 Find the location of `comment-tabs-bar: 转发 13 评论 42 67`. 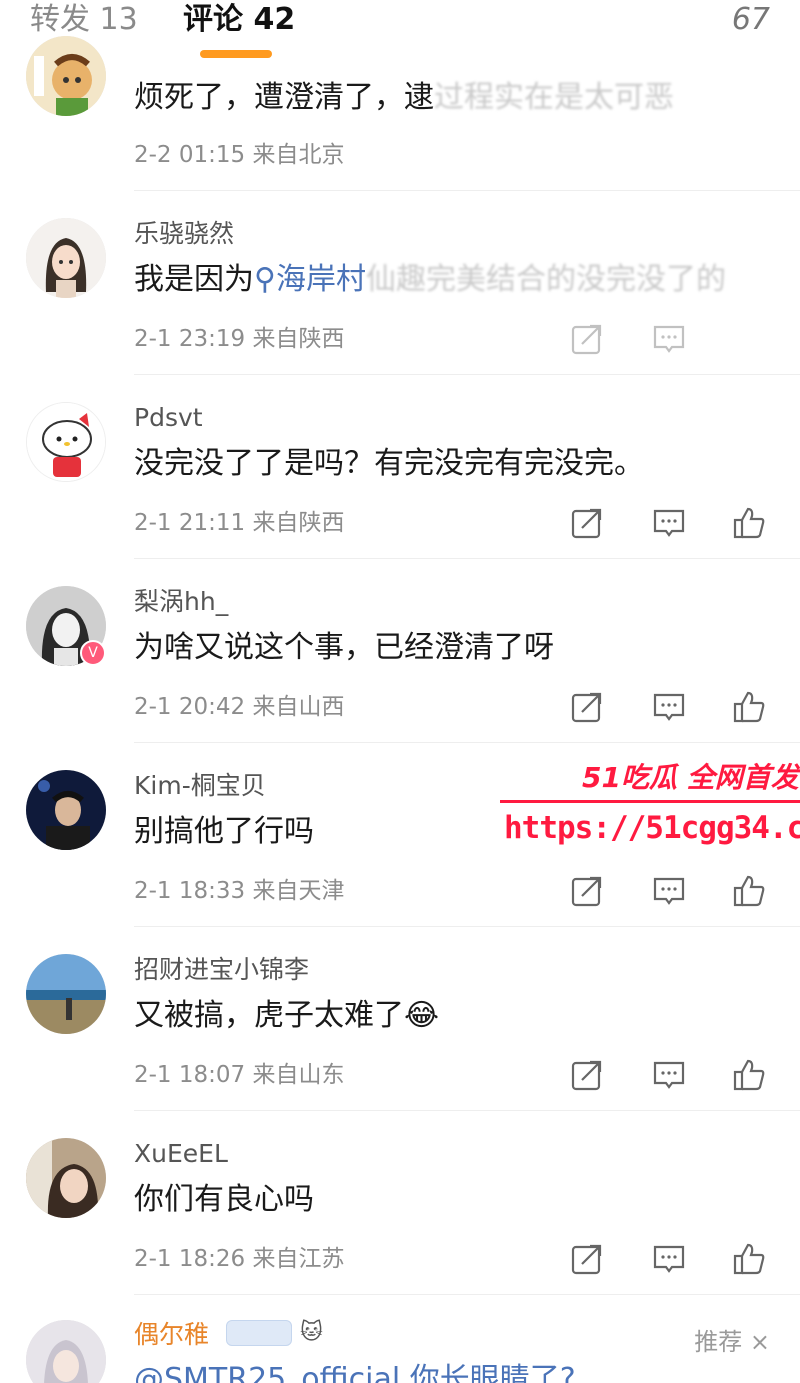

comment-tabs-bar: 转发 13 评论 42 67 is located at coordinates (400, 30).